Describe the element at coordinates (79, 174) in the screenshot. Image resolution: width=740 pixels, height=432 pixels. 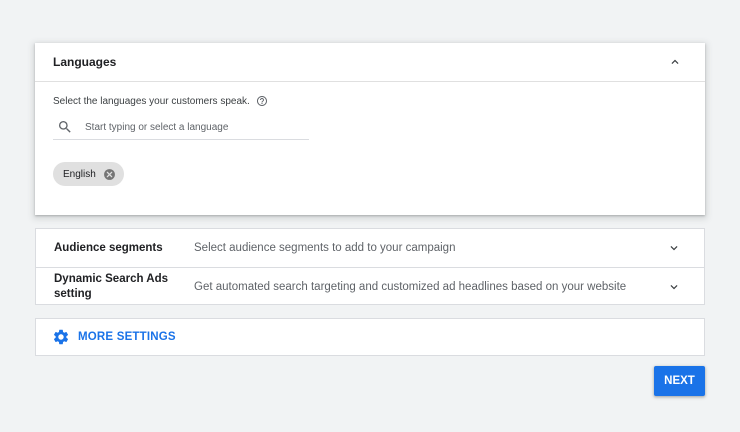
I see `language-chip-label: English` at that location.